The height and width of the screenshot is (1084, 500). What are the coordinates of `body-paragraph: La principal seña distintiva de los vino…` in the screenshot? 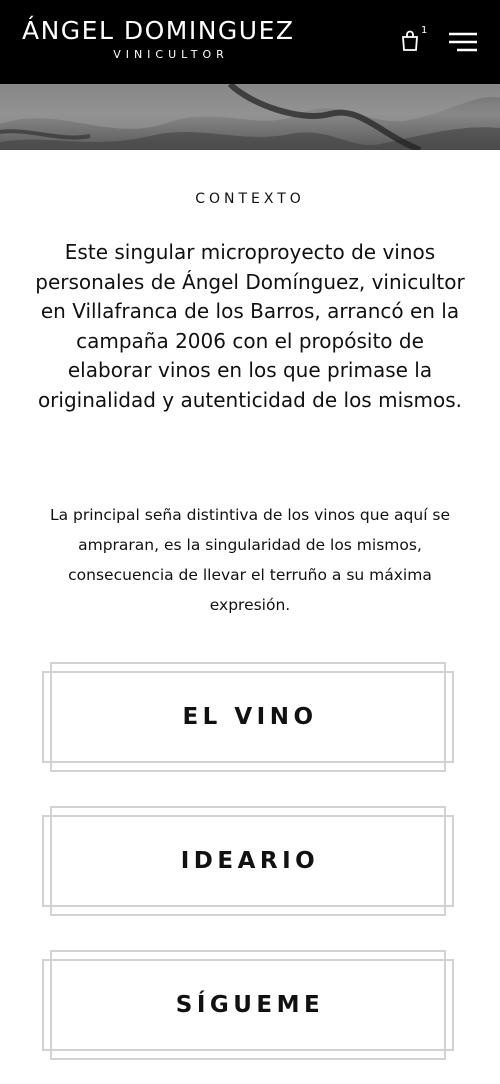 It's located at (250, 560).